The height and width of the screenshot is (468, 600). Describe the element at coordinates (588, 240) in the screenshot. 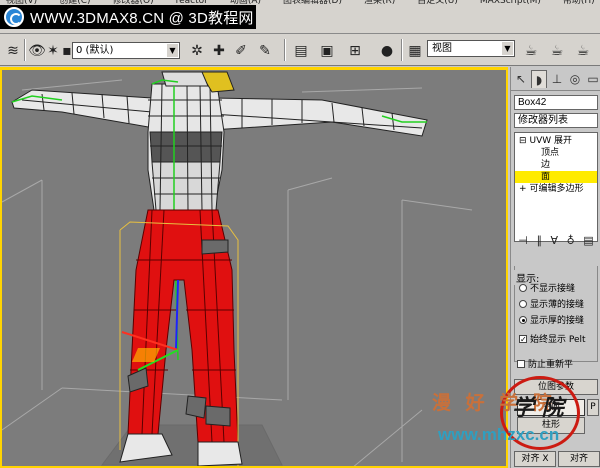

I see `configure-sets-icon: ▤` at that location.